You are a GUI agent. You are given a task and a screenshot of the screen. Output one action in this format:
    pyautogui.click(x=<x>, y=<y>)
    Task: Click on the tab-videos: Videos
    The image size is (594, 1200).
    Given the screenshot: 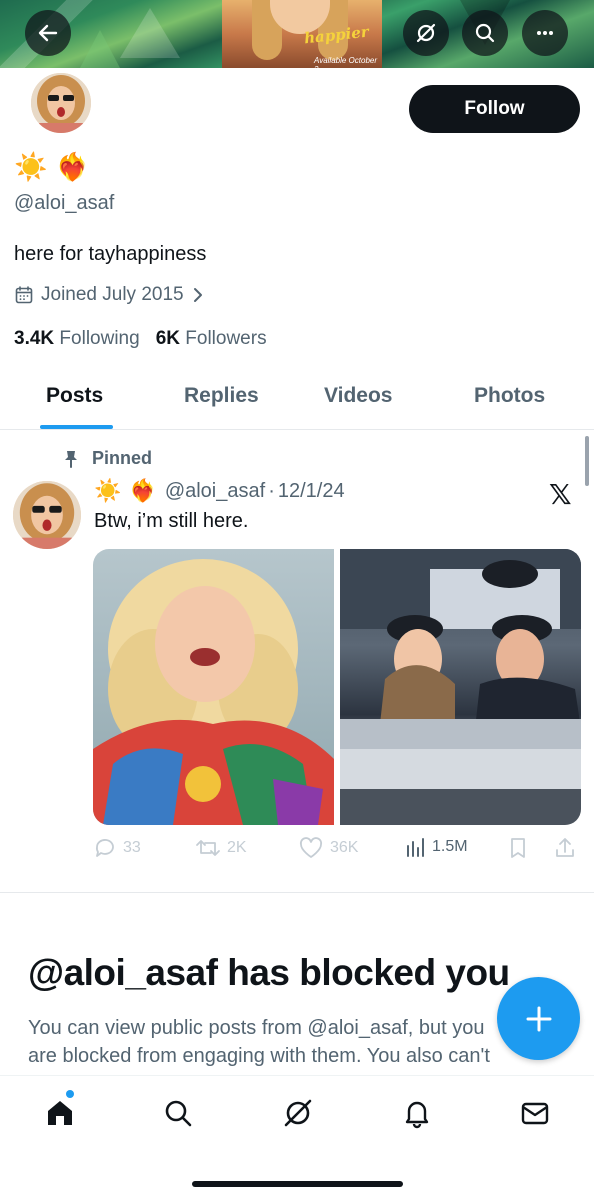 What is the action you would take?
    pyautogui.click(x=358, y=396)
    